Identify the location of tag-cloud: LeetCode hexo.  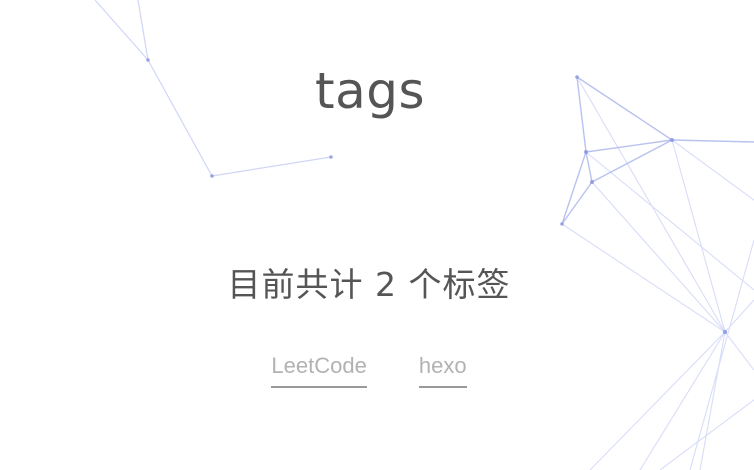
(369, 369).